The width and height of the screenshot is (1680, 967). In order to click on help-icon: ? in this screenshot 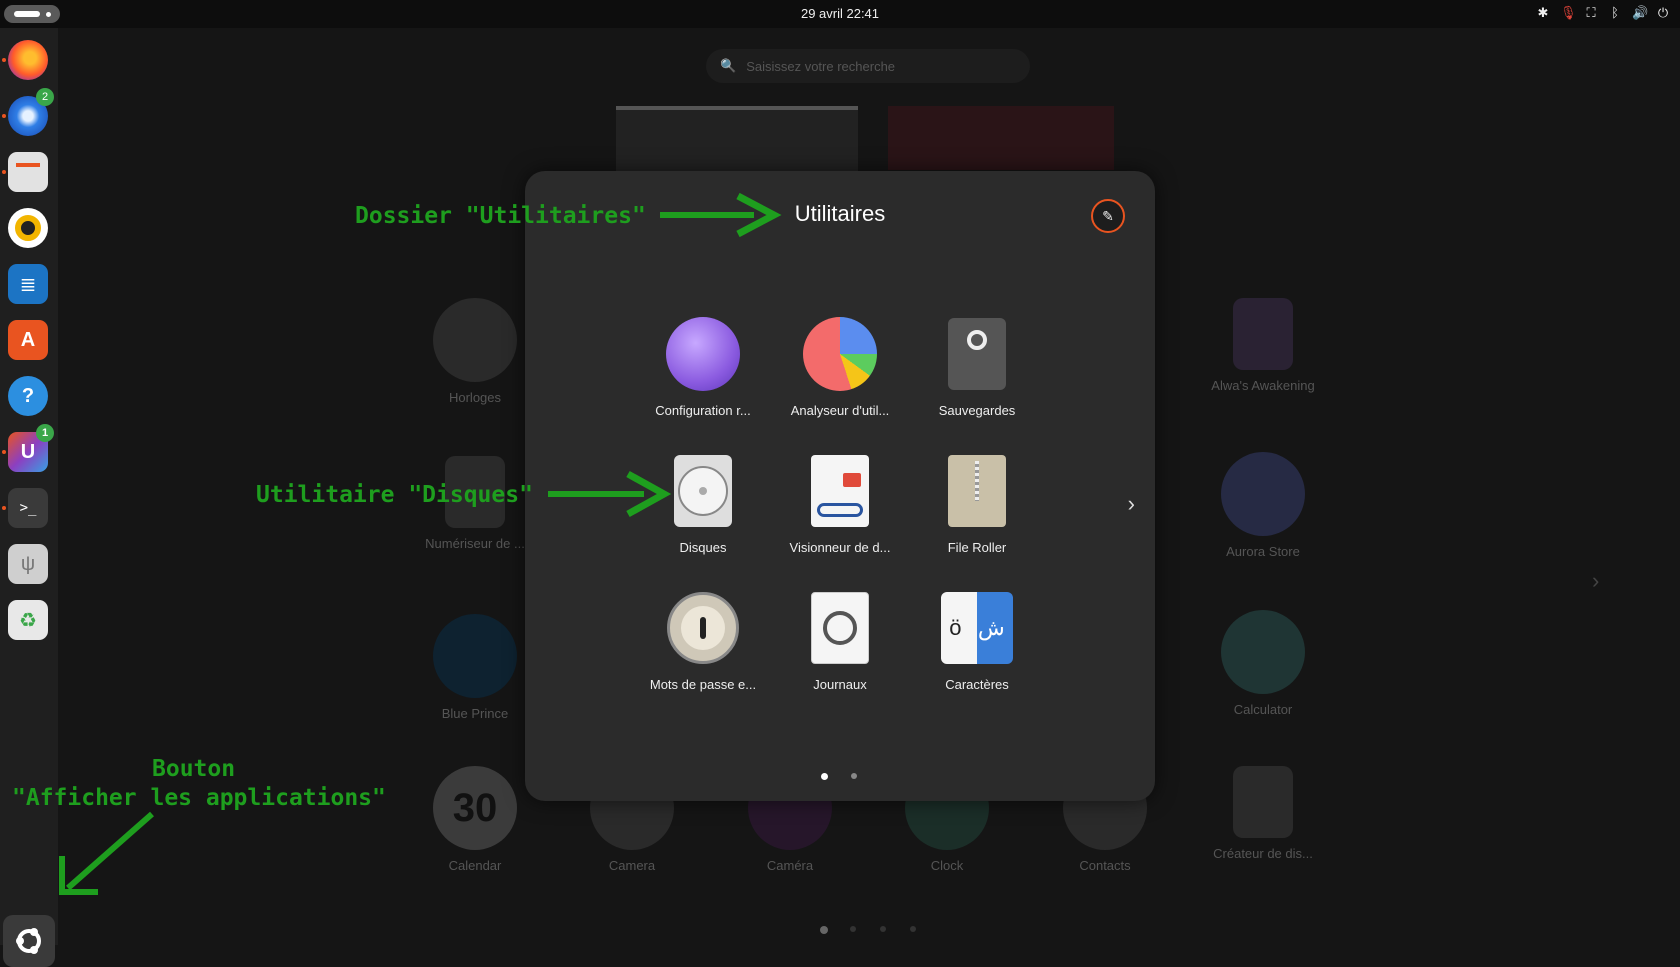, I will do `click(28, 396)`.